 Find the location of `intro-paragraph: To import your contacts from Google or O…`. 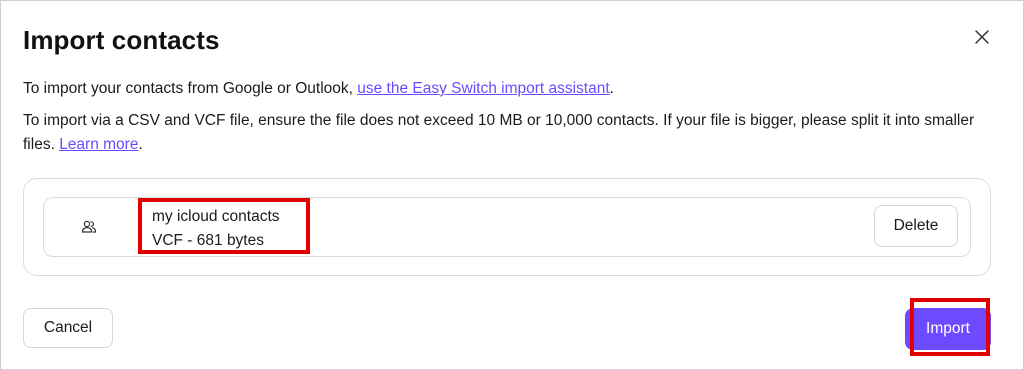

intro-paragraph: To import your contacts from Google or O… is located at coordinates (513, 89).